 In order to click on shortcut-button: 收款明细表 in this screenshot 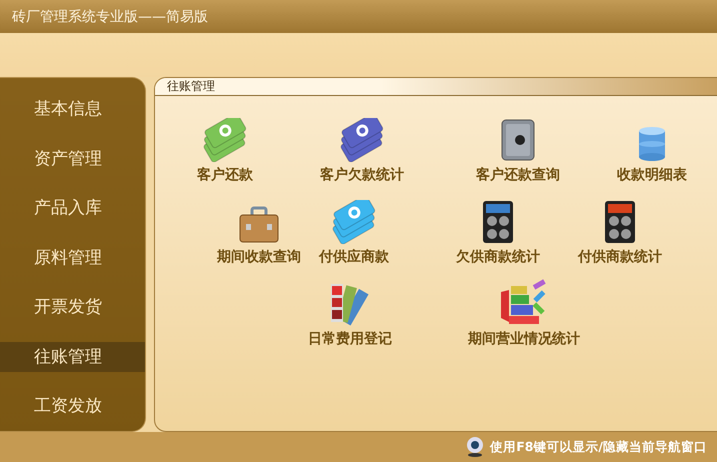, I will do `click(652, 150)`.